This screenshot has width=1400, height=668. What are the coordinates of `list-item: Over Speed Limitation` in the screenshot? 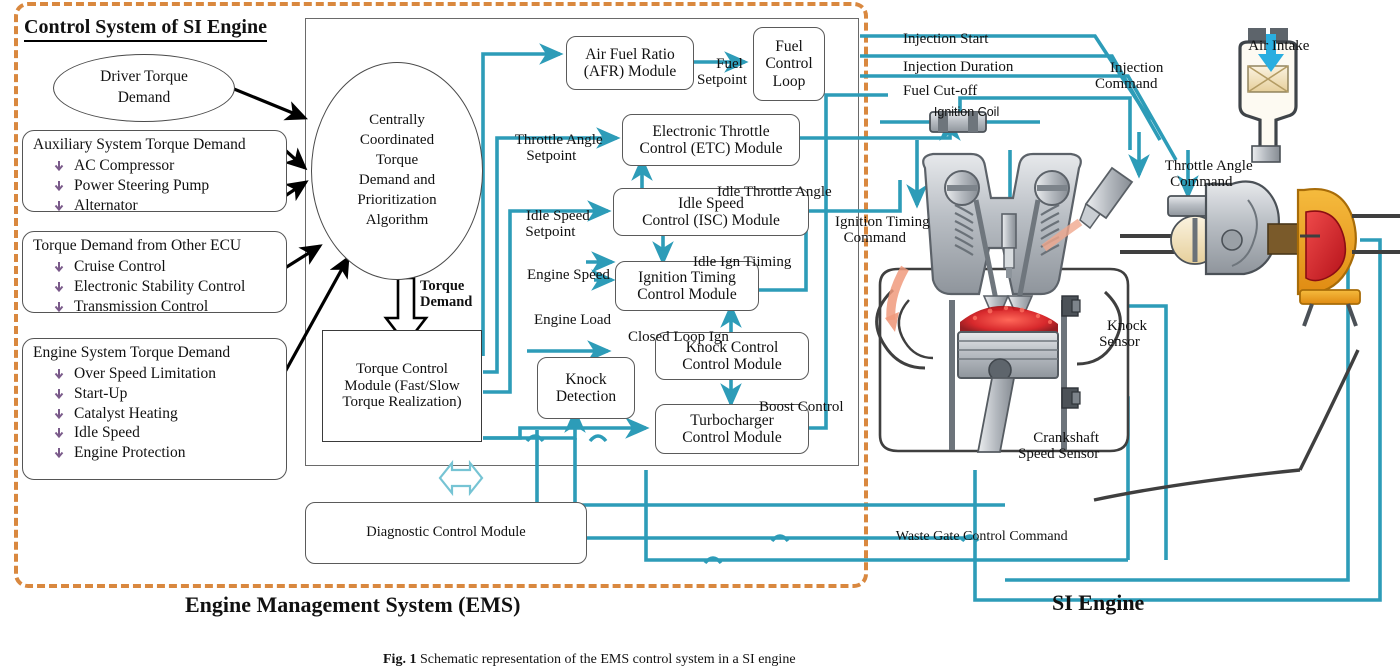 It's located at (169, 374).